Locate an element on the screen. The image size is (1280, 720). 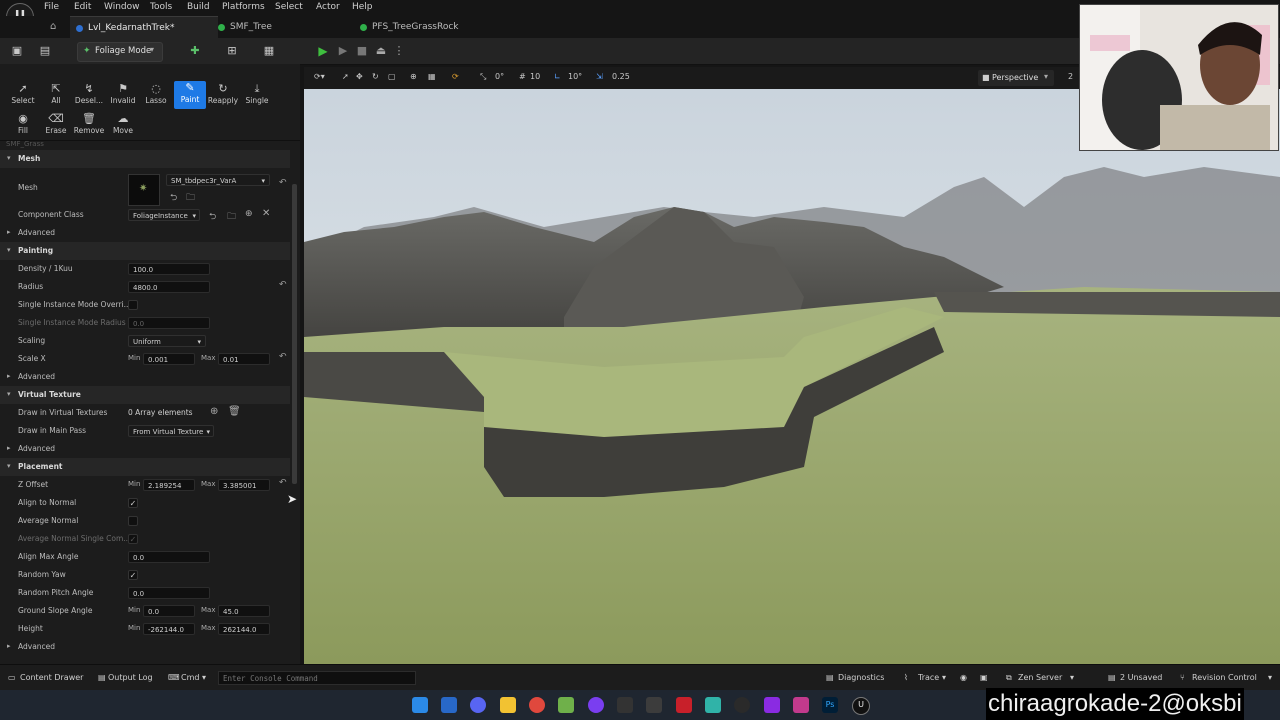
world-space-icon: ⊕ is located at coordinates (413, 76).